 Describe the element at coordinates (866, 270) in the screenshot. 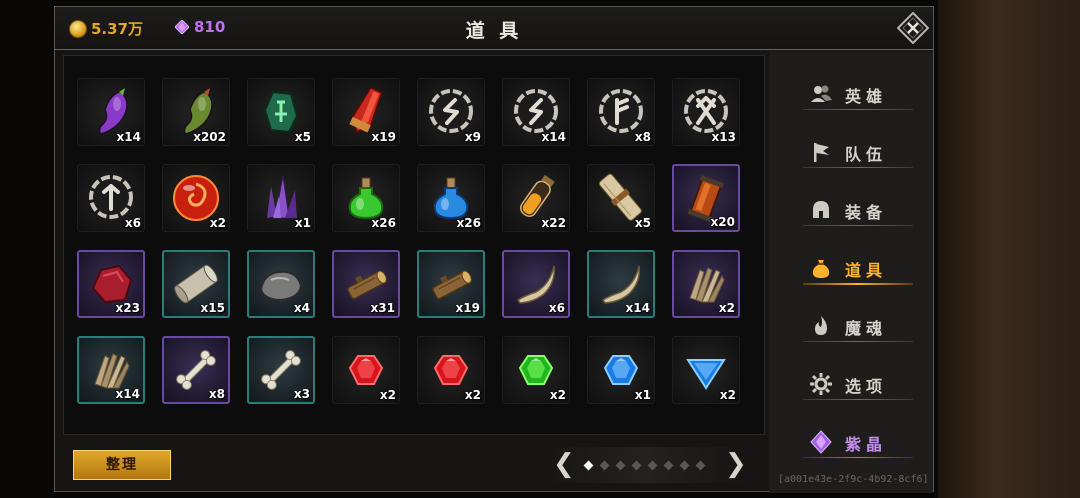

I see `nav-label: 道具` at that location.